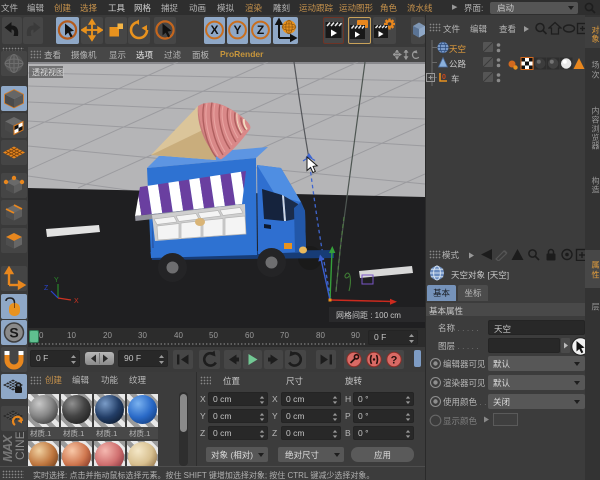 The width and height of the screenshot is (600, 480). Describe the element at coordinates (48, 72) in the screenshot. I see `svg-text: 透视视图` at that location.